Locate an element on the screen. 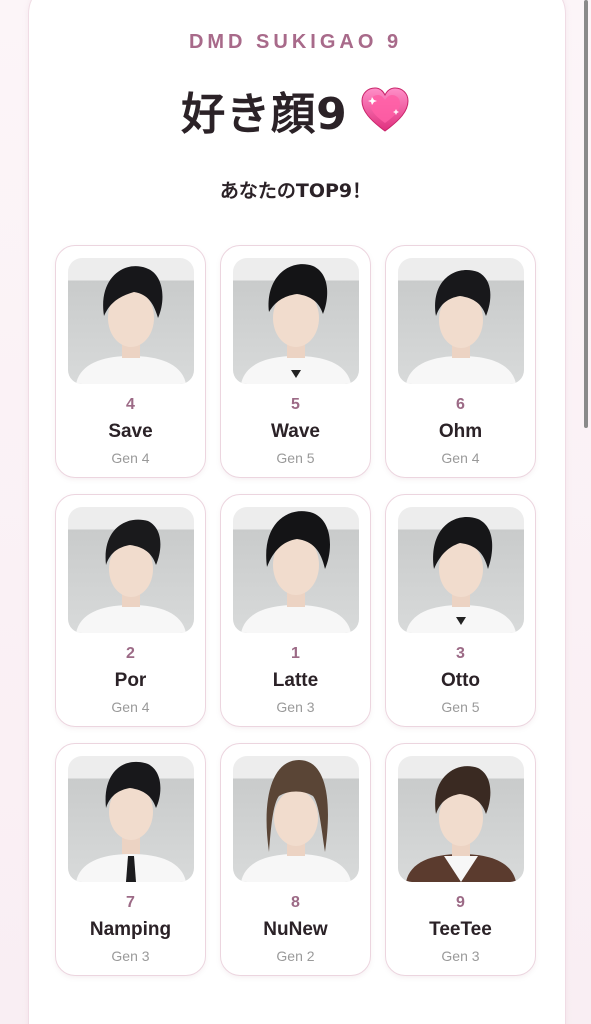  member-card: 2 Por Gen 4 is located at coordinates (130, 610).